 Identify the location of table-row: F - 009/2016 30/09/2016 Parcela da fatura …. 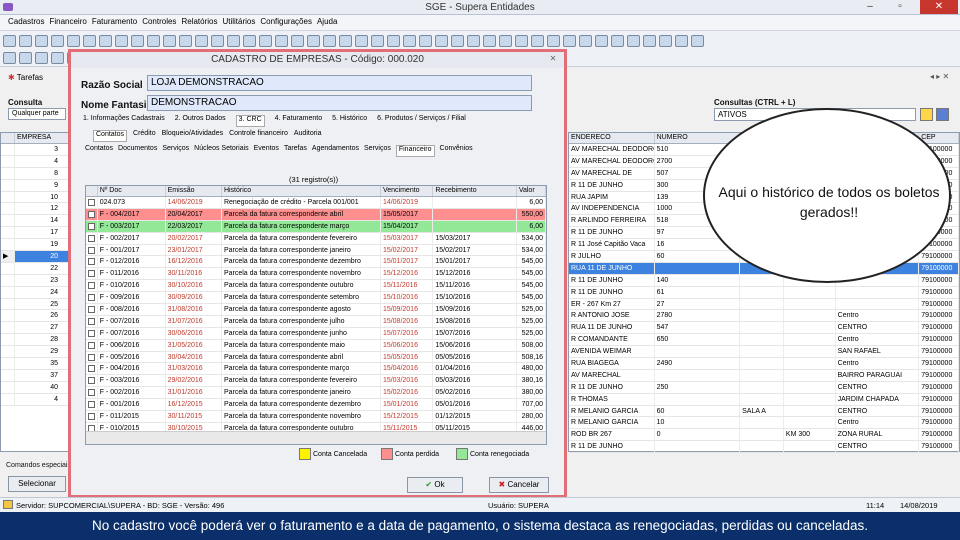
(316, 298).